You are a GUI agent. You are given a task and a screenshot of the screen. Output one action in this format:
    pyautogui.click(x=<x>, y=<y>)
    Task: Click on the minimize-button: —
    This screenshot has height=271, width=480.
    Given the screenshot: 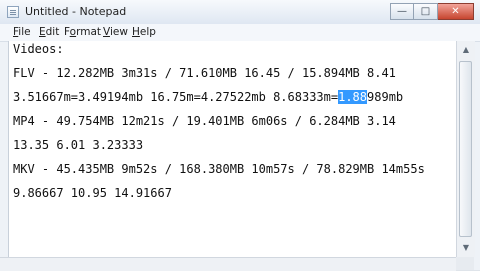 What is the action you would take?
    pyautogui.click(x=402, y=11)
    